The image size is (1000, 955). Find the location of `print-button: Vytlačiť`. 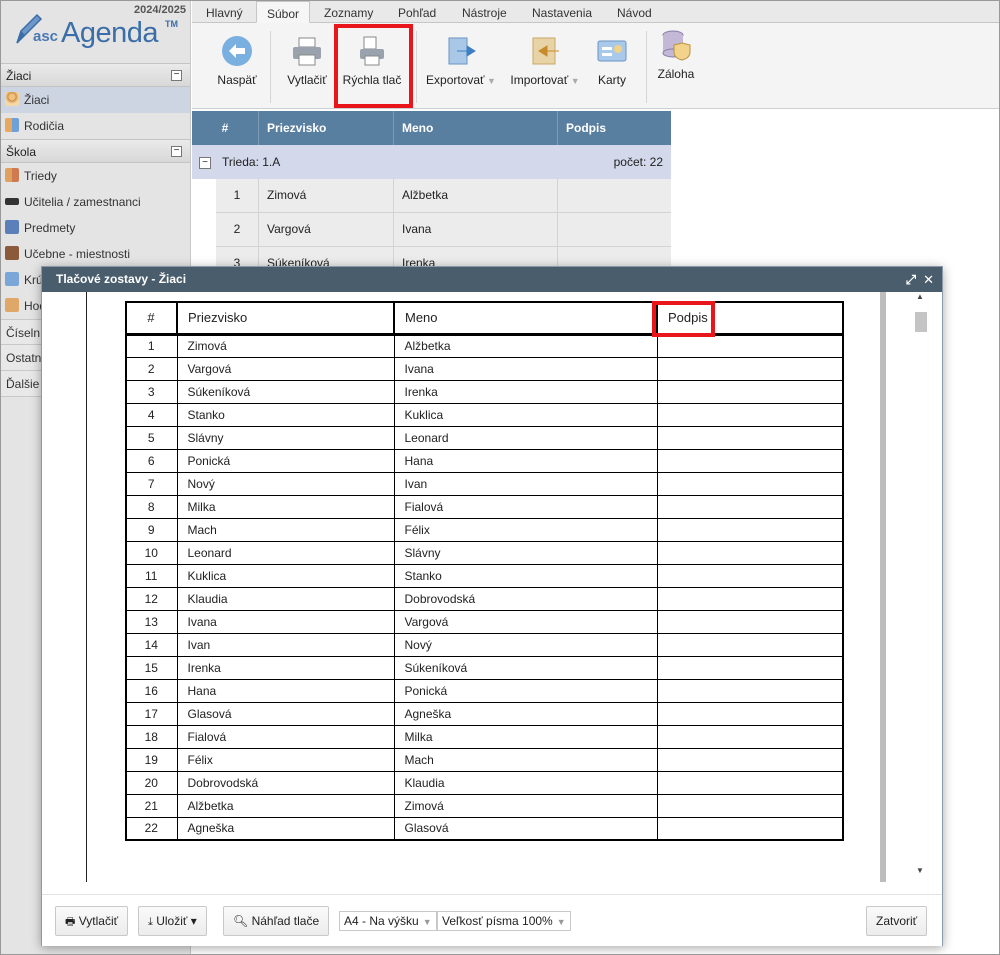

print-button: Vytlačiť is located at coordinates (307, 59).